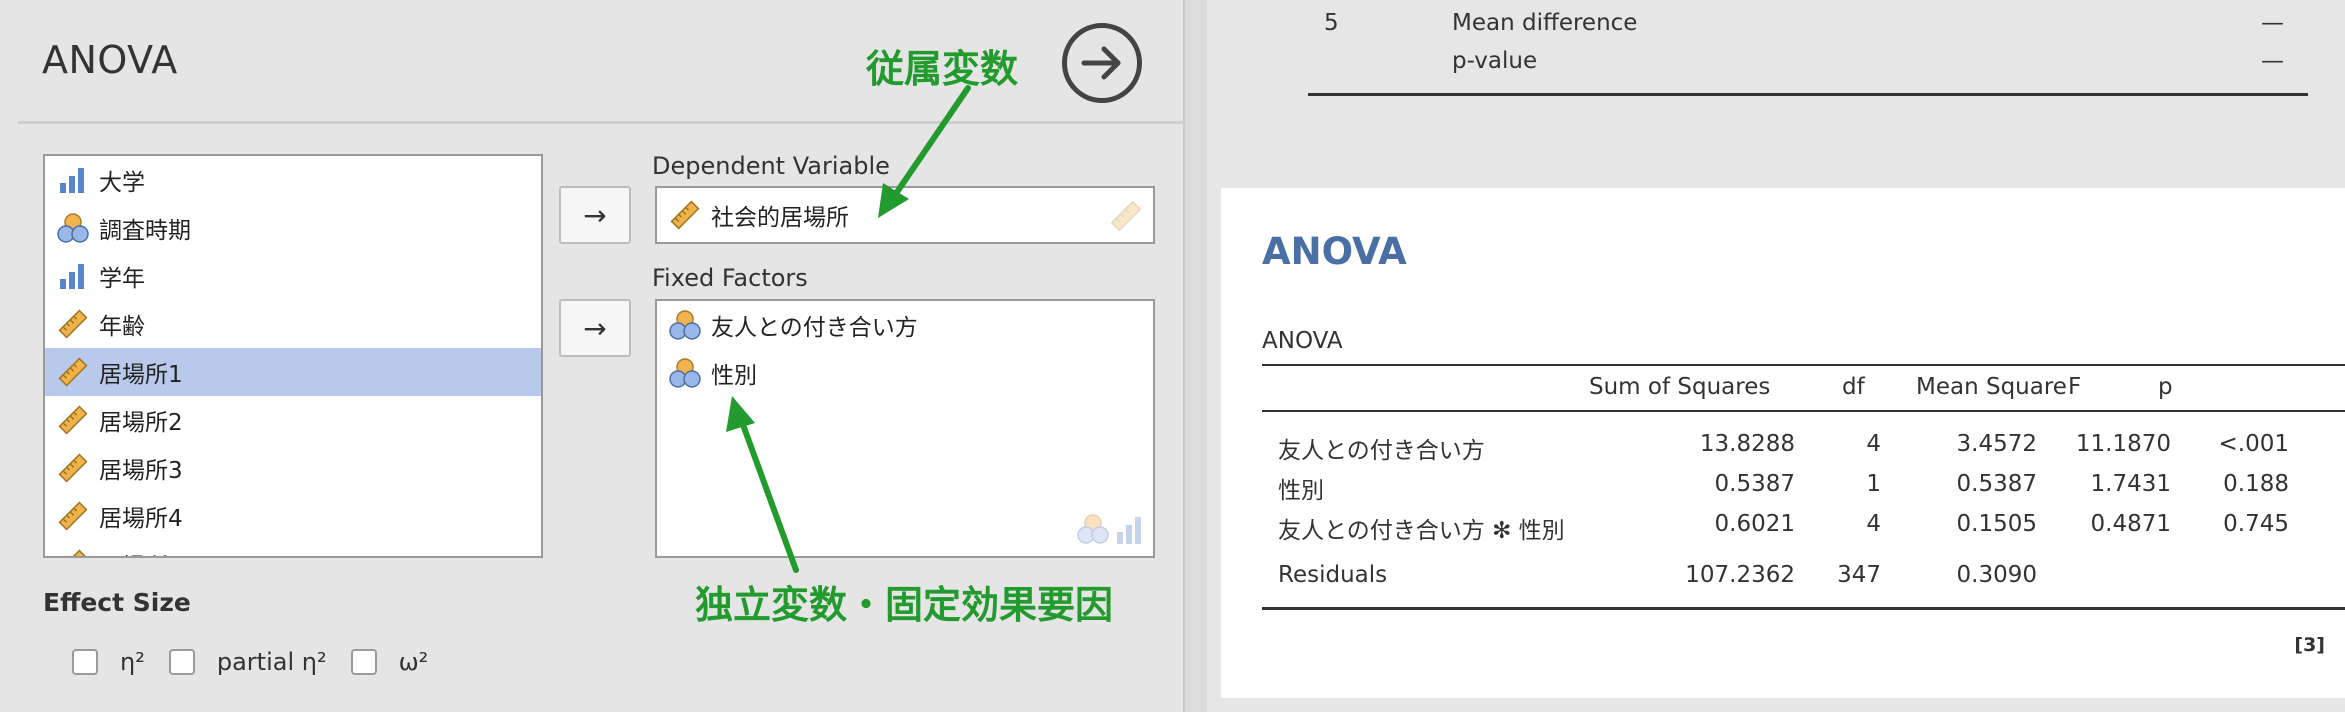 The width and height of the screenshot is (2345, 712). Describe the element at coordinates (905, 215) in the screenshot. I see `dependent-variable-box: 社会的居場所` at that location.